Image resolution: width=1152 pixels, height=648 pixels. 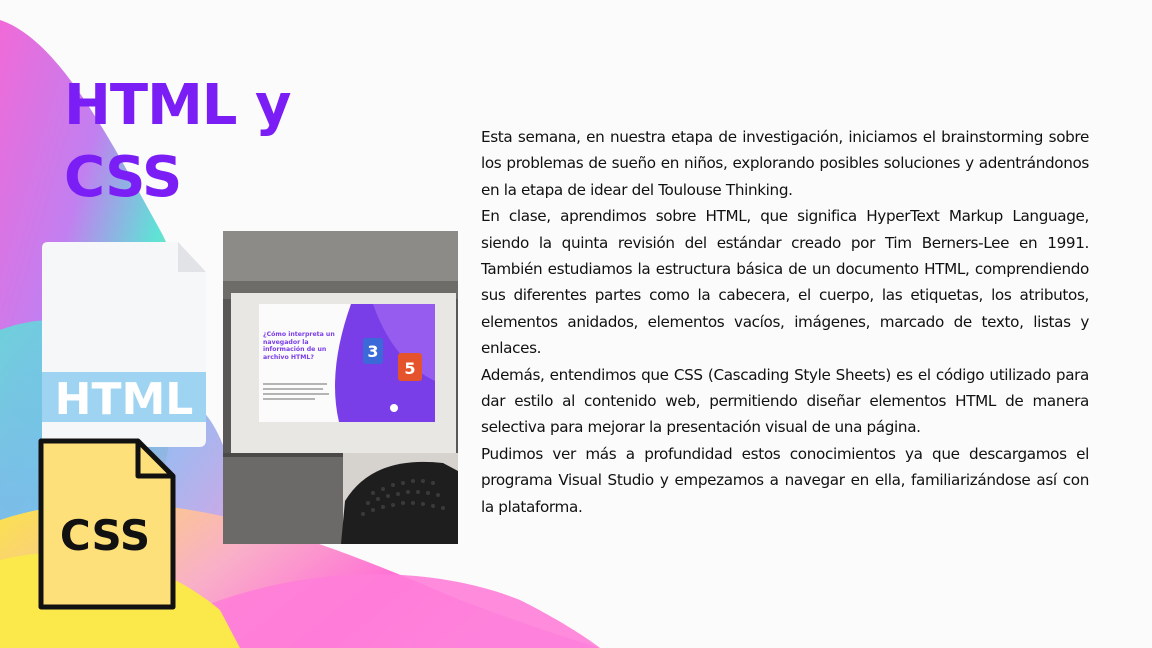 I want to click on html-file-label: HTML, so click(x=124, y=399).